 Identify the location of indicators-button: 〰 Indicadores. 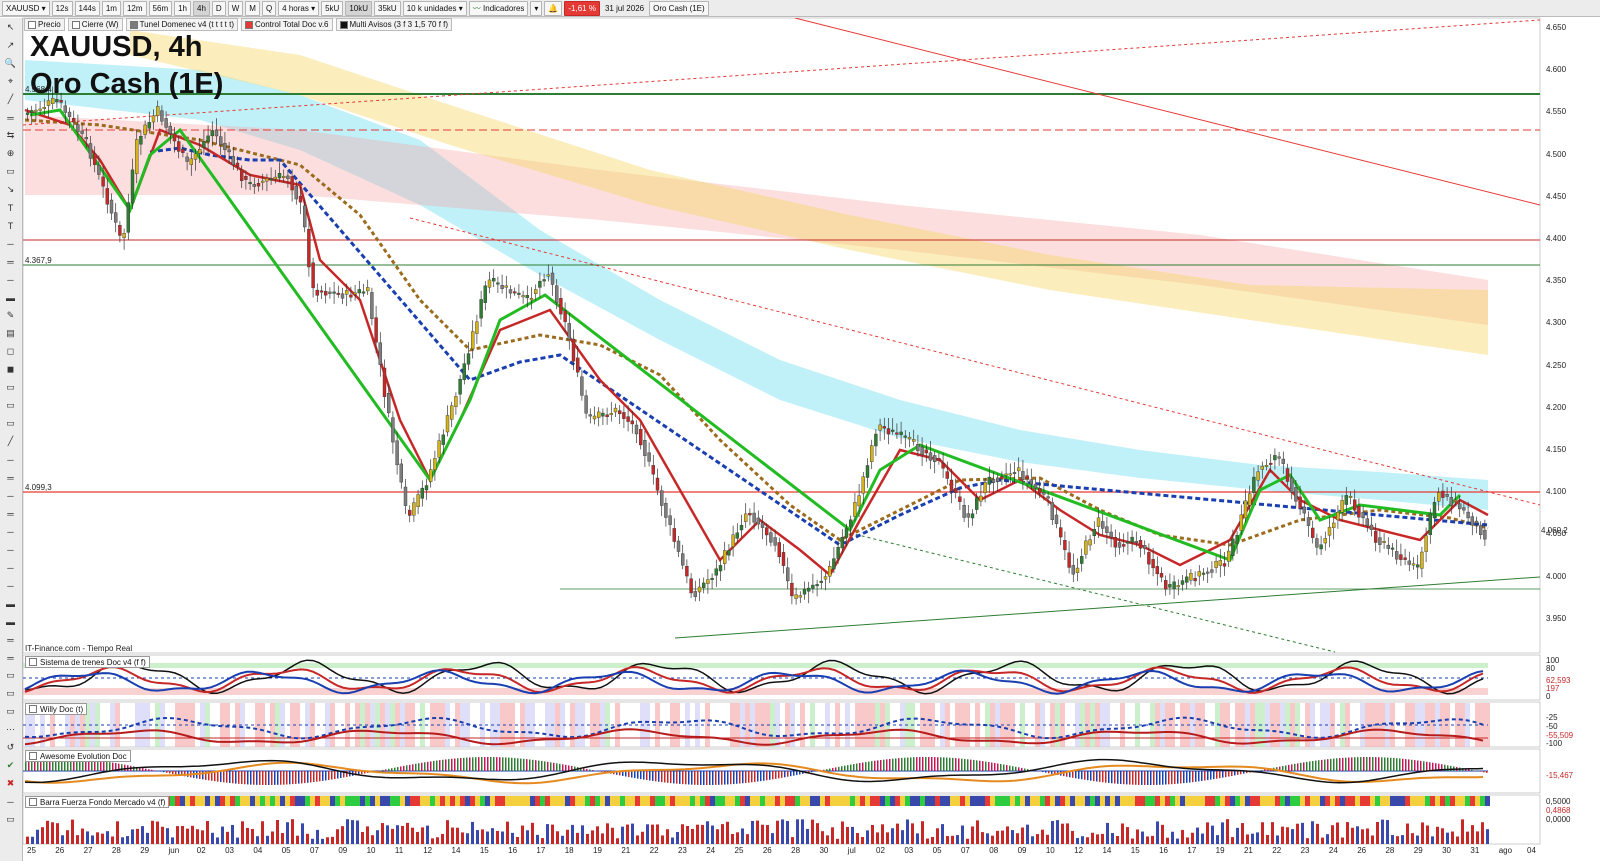
(498, 8).